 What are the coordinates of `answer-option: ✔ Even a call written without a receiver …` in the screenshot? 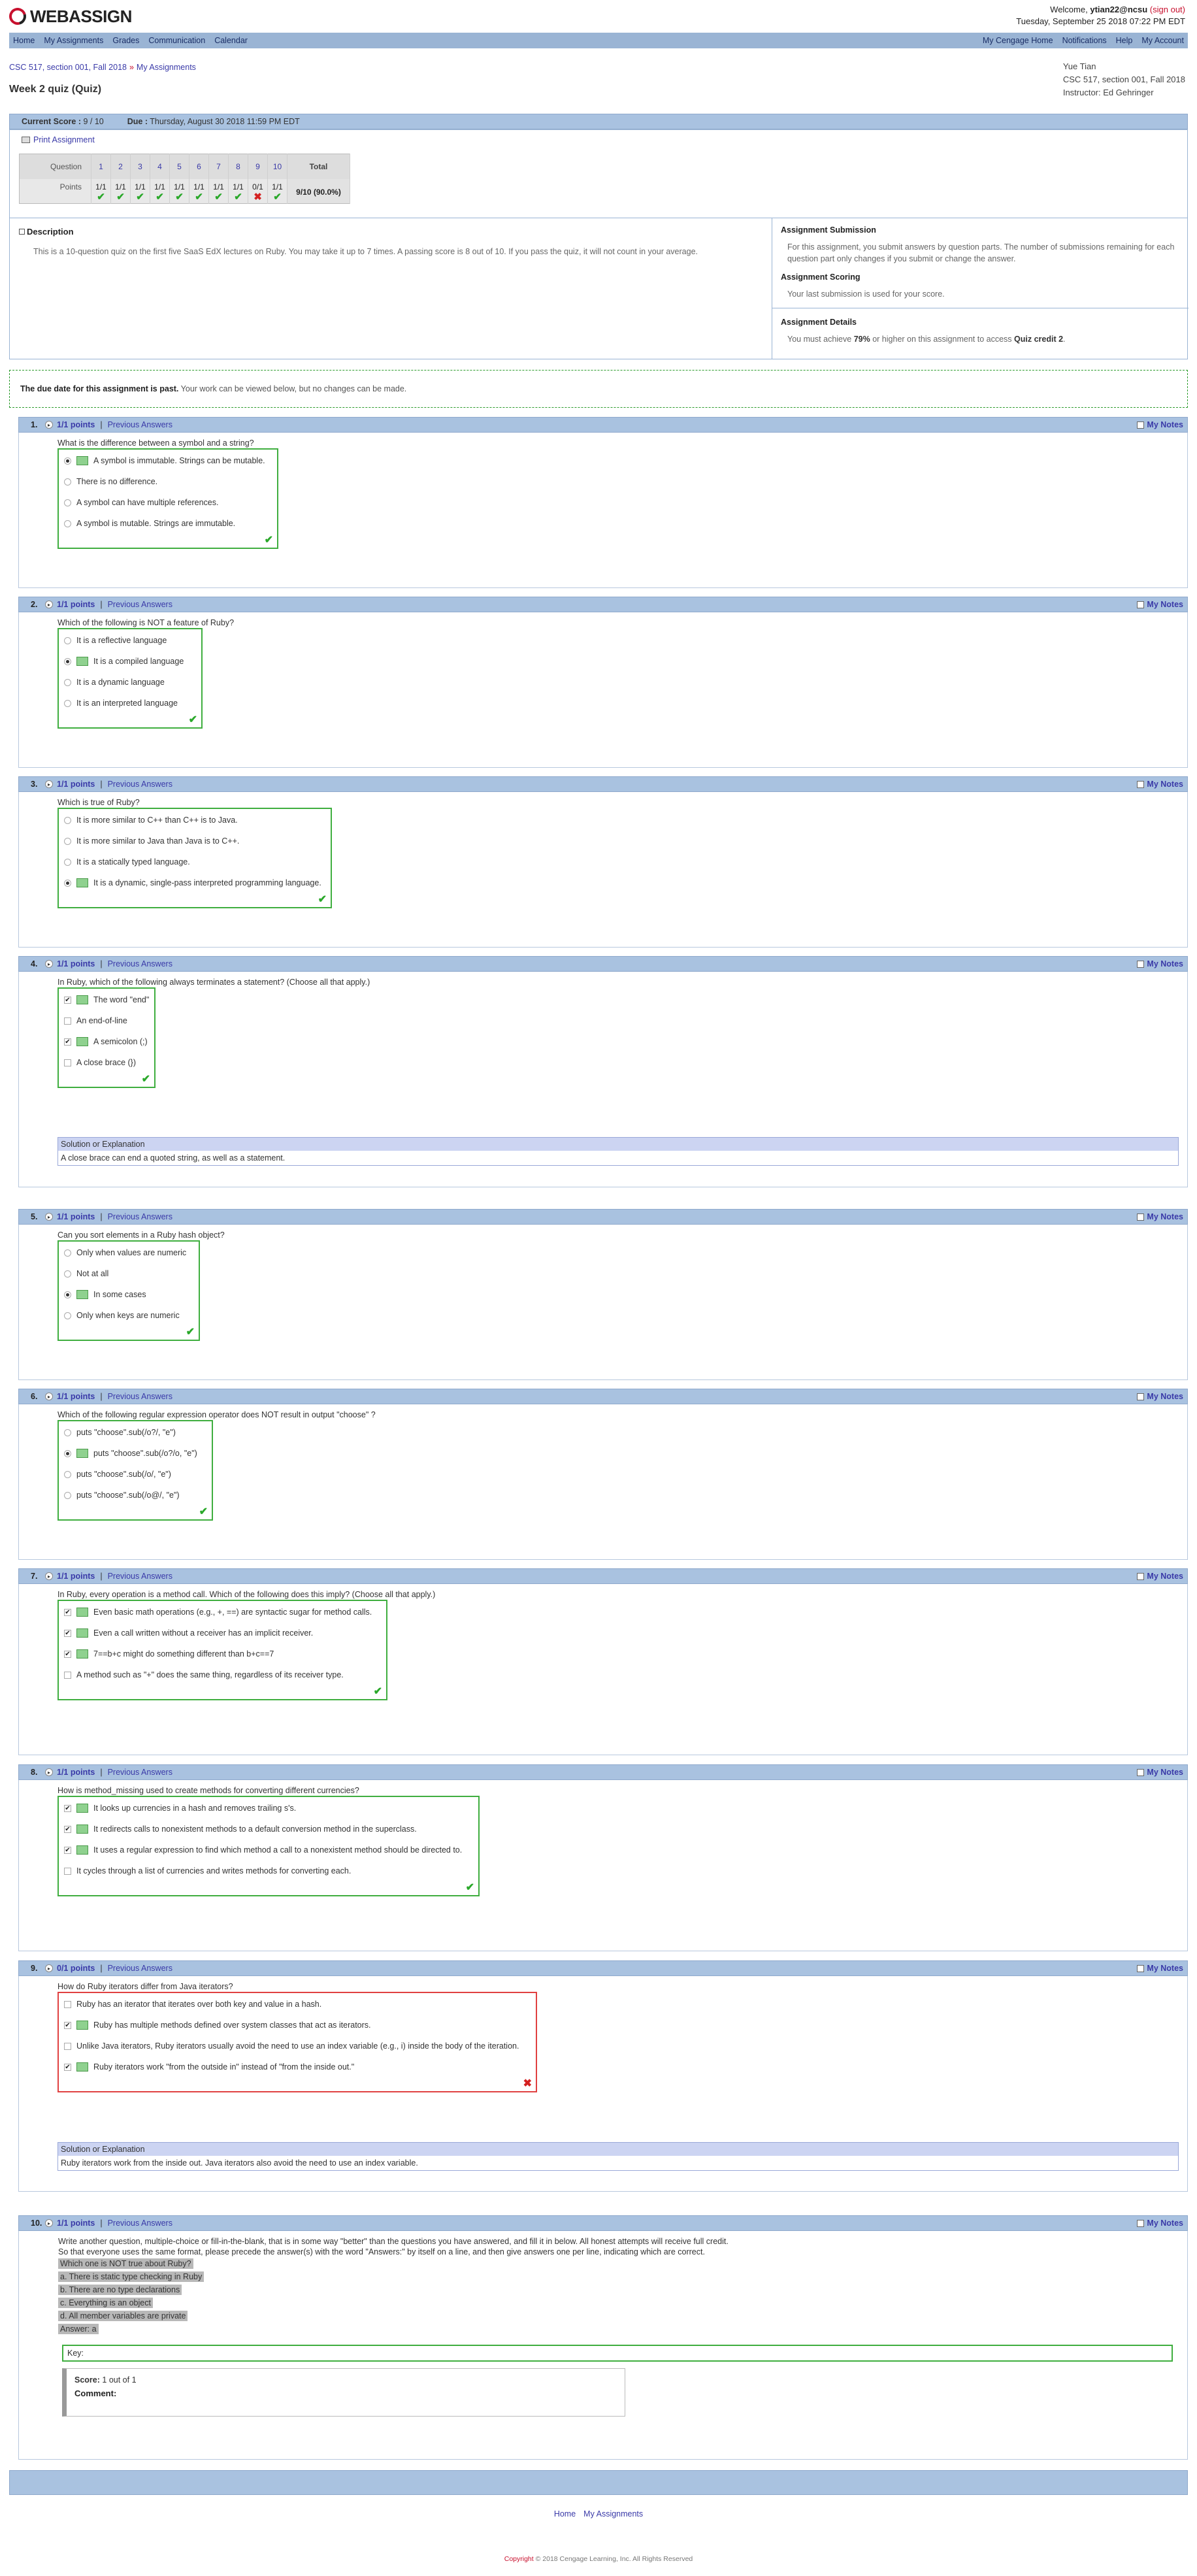 It's located at (188, 1633).